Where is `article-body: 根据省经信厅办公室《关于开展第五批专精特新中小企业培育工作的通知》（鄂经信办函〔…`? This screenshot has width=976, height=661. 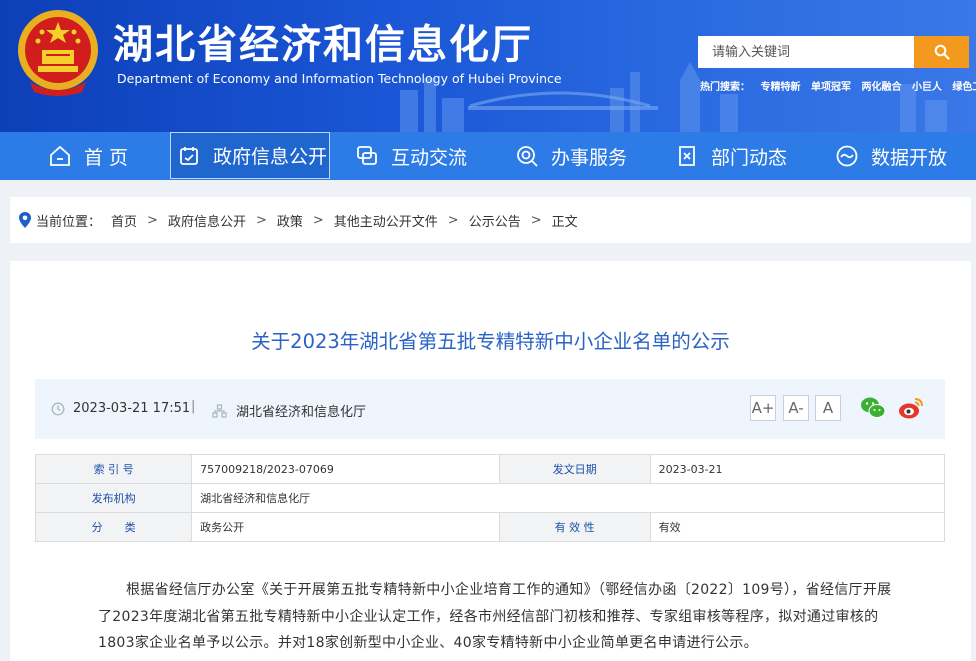
article-body: 根据省经信厅办公室《关于开展第五批专精特新中小企业培育工作的通知》（鄂经信办函〔… is located at coordinates (495, 616).